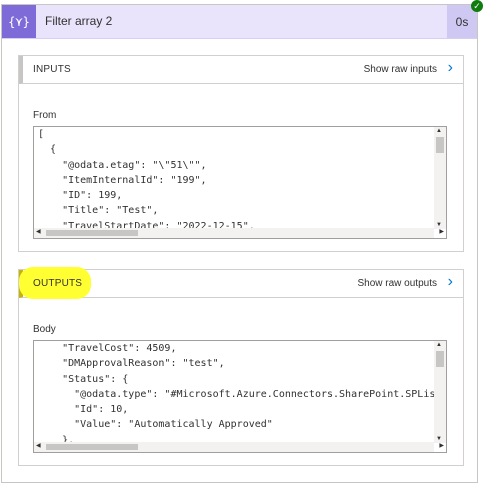 Image resolution: width=485 pixels, height=486 pixels. What do you see at coordinates (400, 69) in the screenshot?
I see `show-raw-inputs-link: Show raw inputs` at bounding box center [400, 69].